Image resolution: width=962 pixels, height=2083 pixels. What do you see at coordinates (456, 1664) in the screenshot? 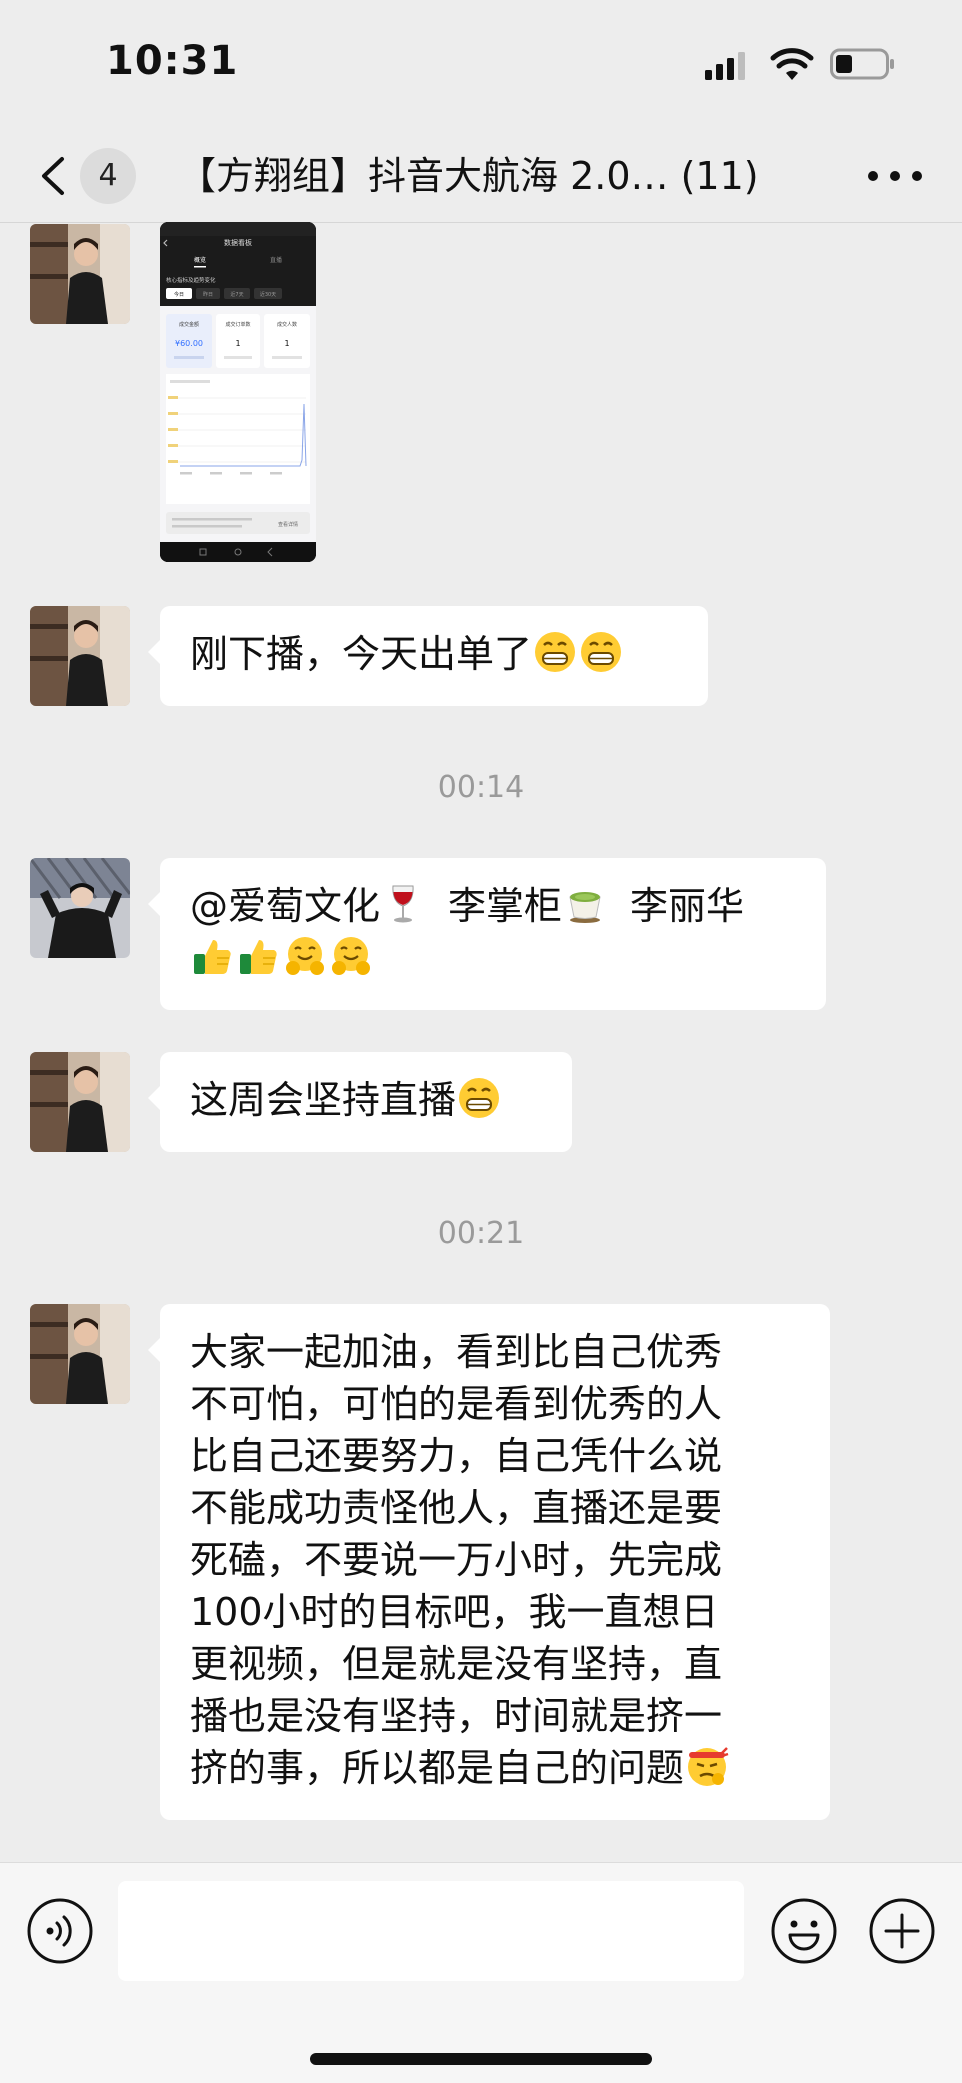
I see `message-line: 更视频，但是就是没有坚持，直` at bounding box center [456, 1664].